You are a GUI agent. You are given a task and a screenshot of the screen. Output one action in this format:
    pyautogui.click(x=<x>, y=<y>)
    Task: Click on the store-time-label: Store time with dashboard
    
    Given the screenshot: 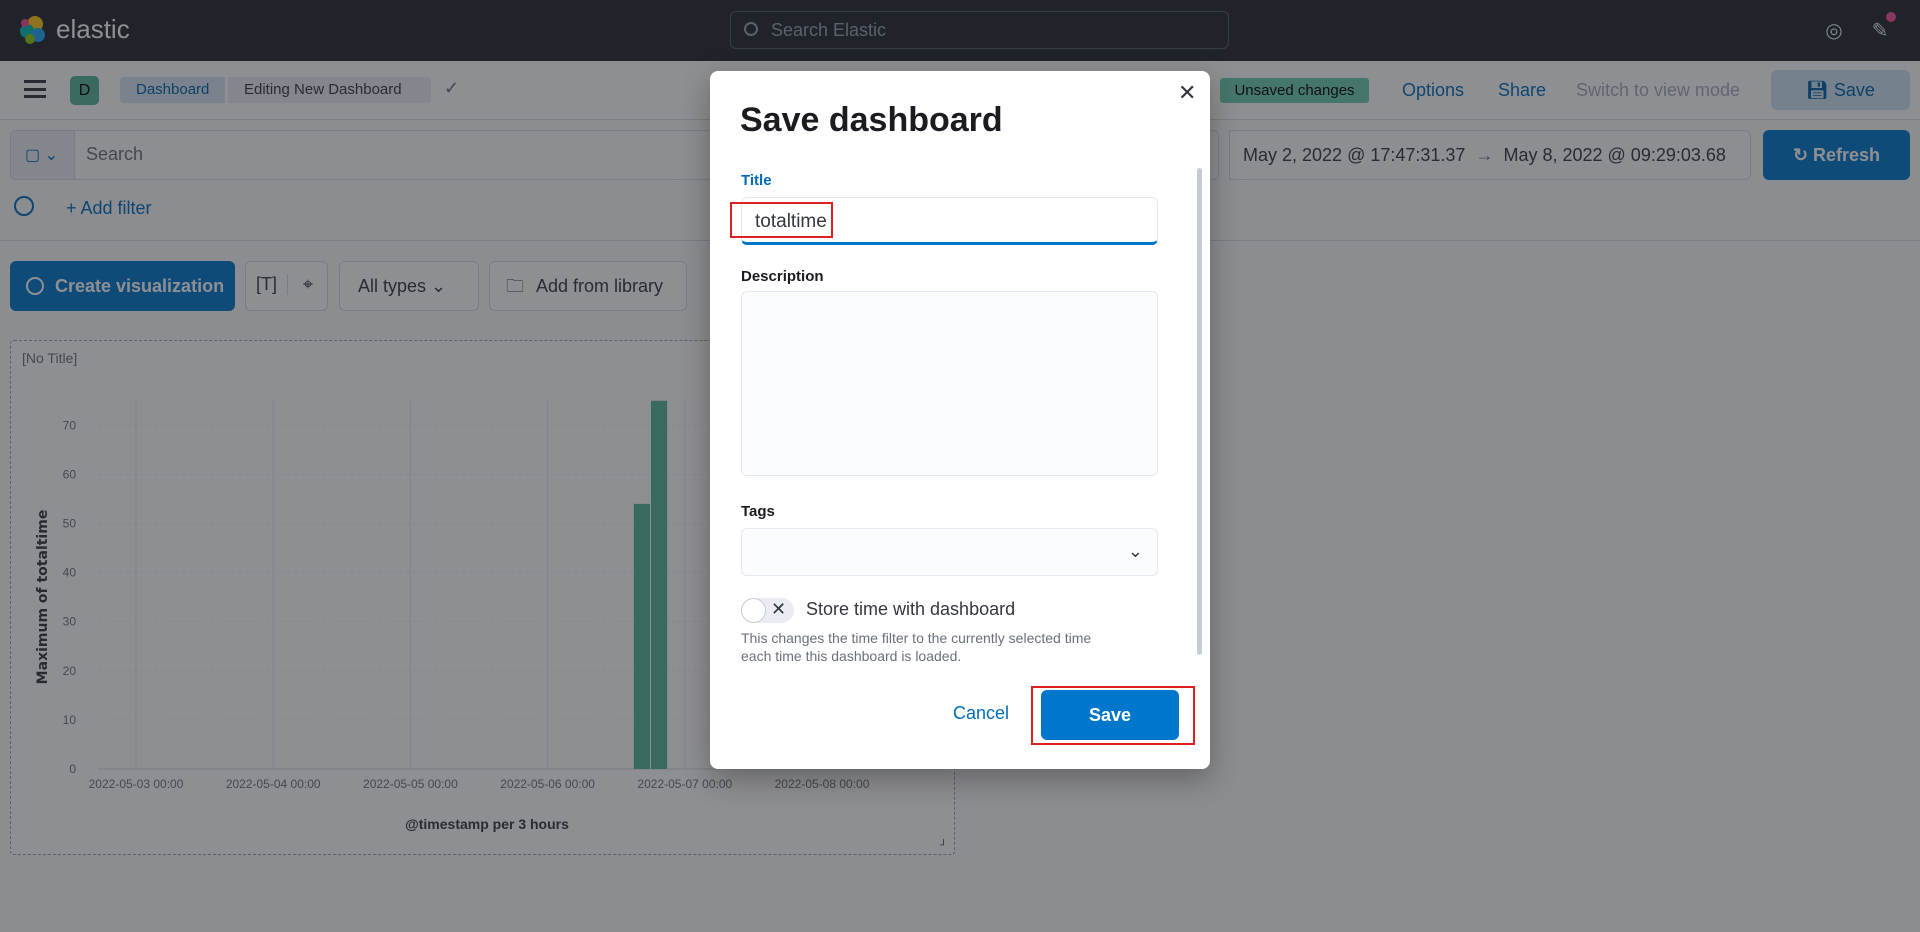 What is the action you would take?
    pyautogui.click(x=911, y=609)
    